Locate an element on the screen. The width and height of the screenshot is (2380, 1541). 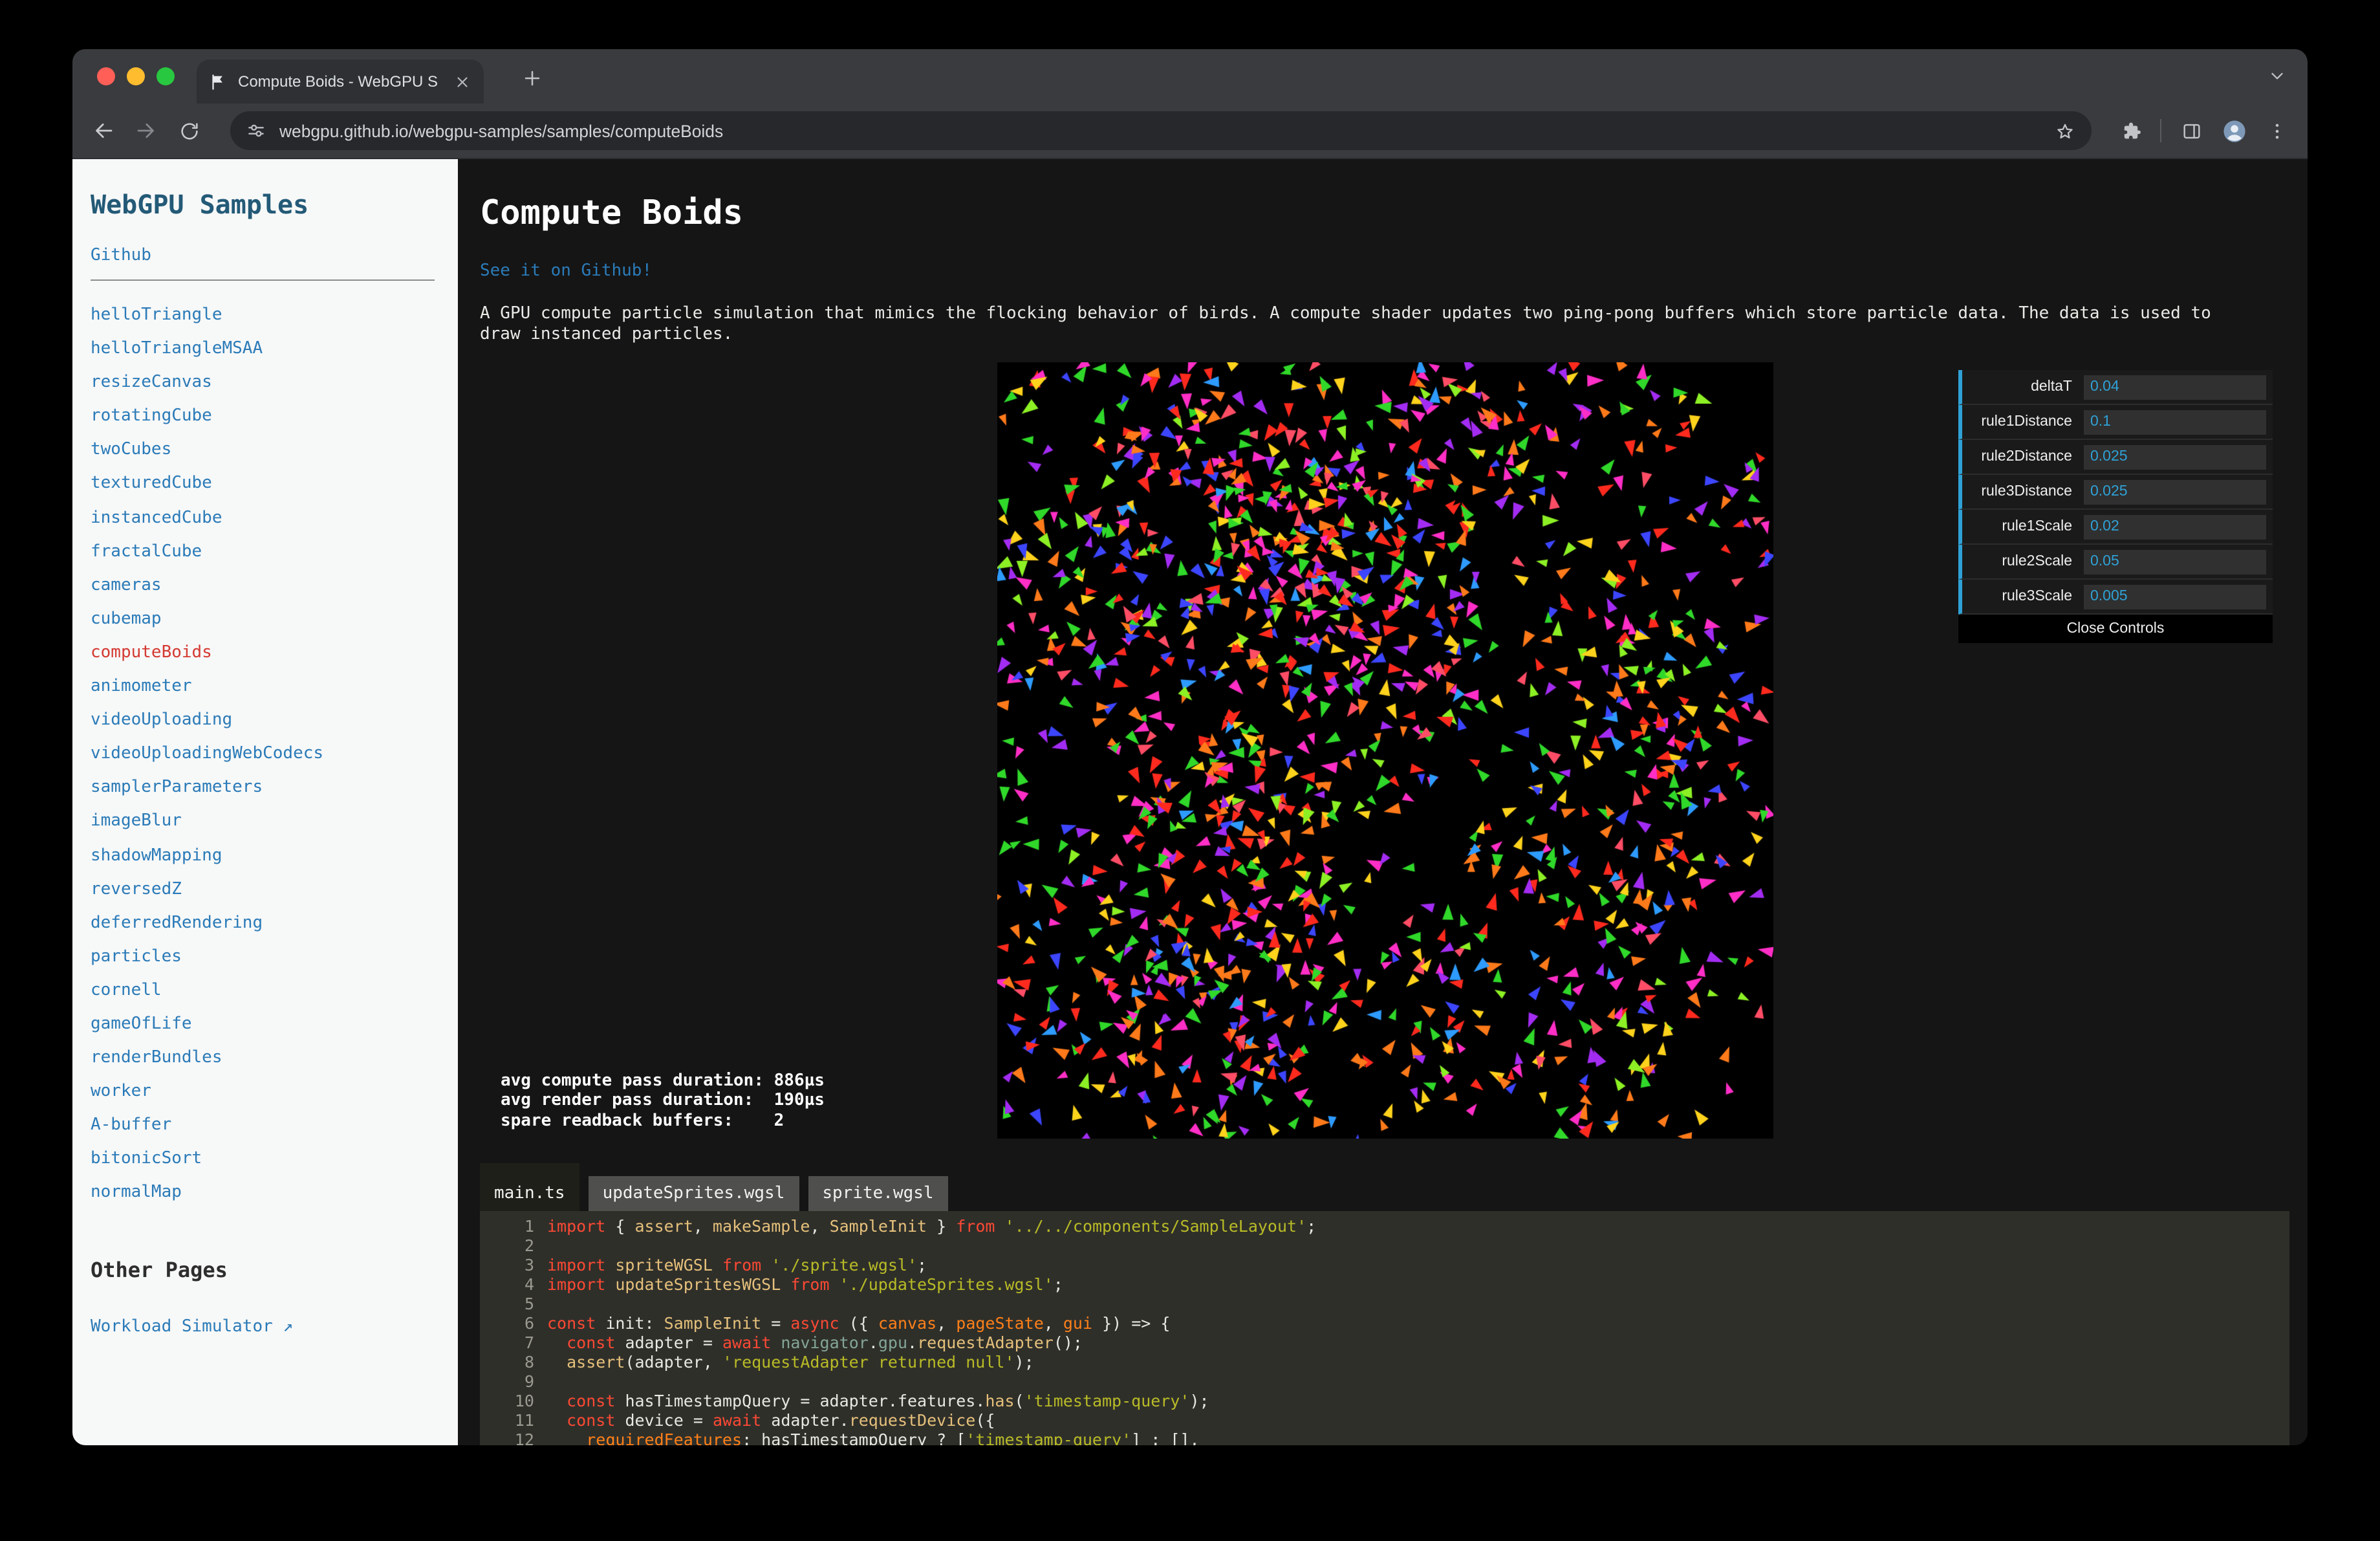
editor-tab-main.ts: main.ts is located at coordinates (529, 1187).